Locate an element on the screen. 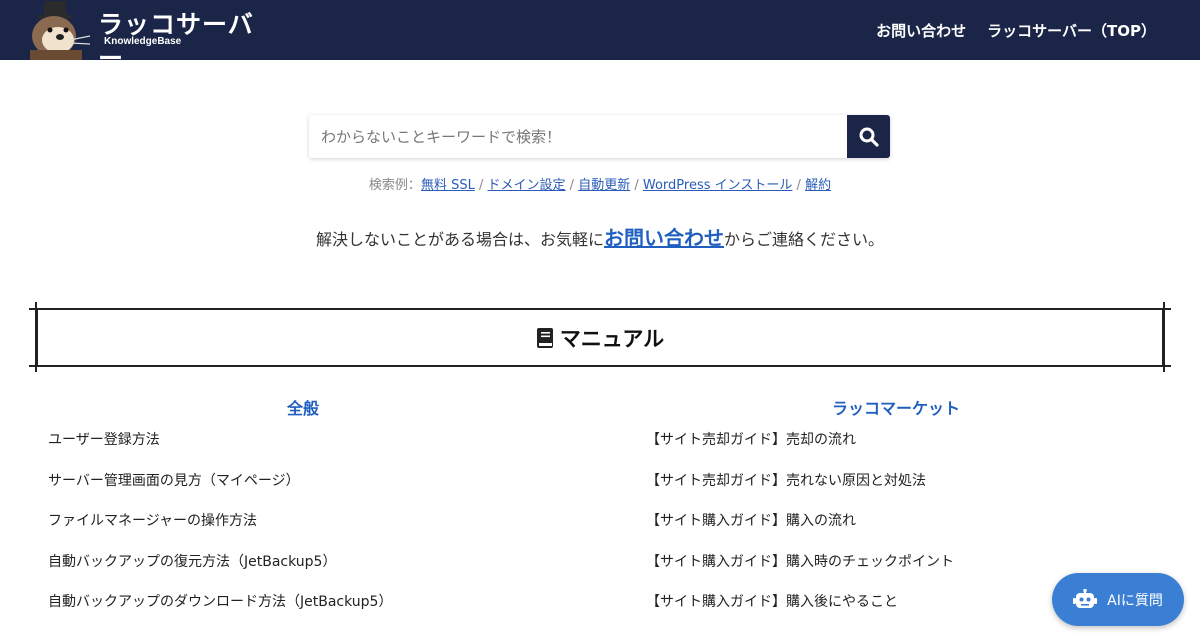  manual-section-header: マニュアル is located at coordinates (600, 337).